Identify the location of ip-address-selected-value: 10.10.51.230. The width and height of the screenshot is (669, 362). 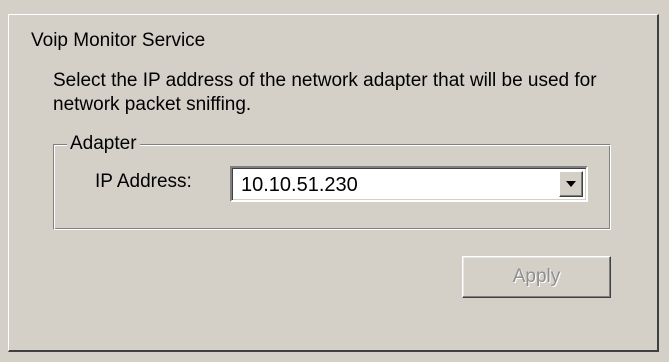
(299, 185).